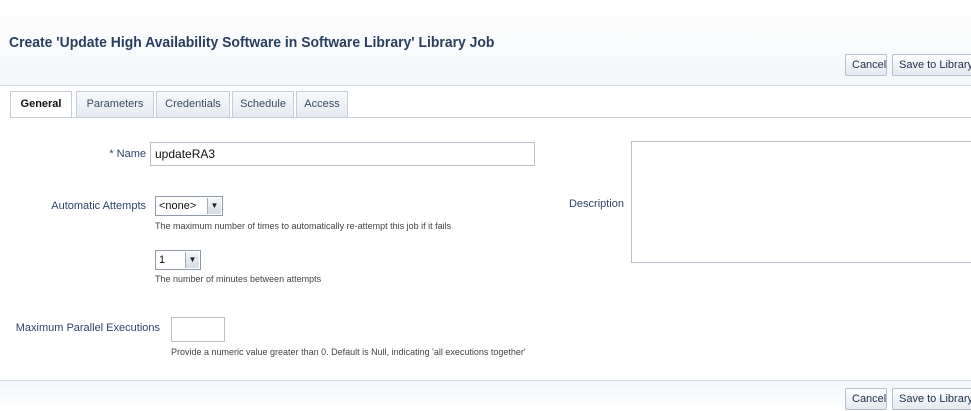 This screenshot has width=971, height=411. Describe the element at coordinates (596, 204) in the screenshot. I see `description-label: Description` at that location.